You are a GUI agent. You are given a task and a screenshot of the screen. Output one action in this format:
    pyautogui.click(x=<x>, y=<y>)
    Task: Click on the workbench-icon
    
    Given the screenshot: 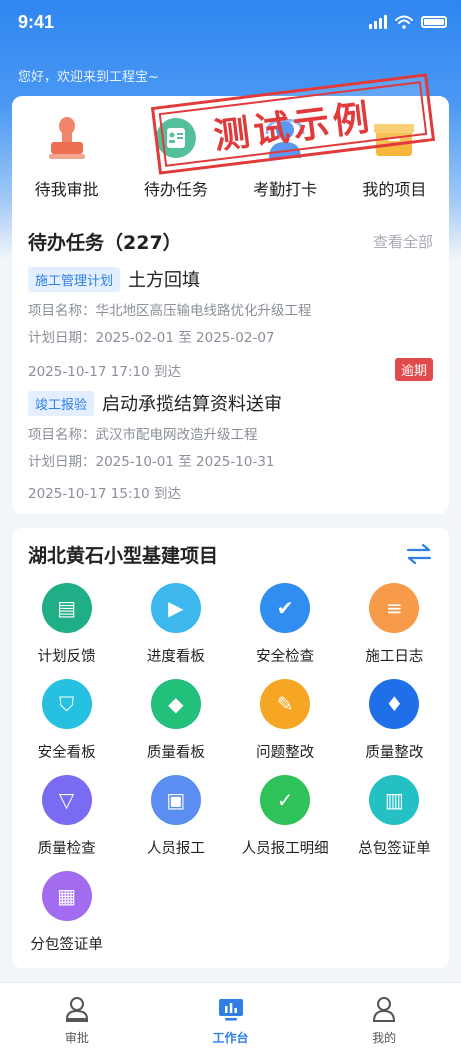 What is the action you would take?
    pyautogui.click(x=230, y=1010)
    